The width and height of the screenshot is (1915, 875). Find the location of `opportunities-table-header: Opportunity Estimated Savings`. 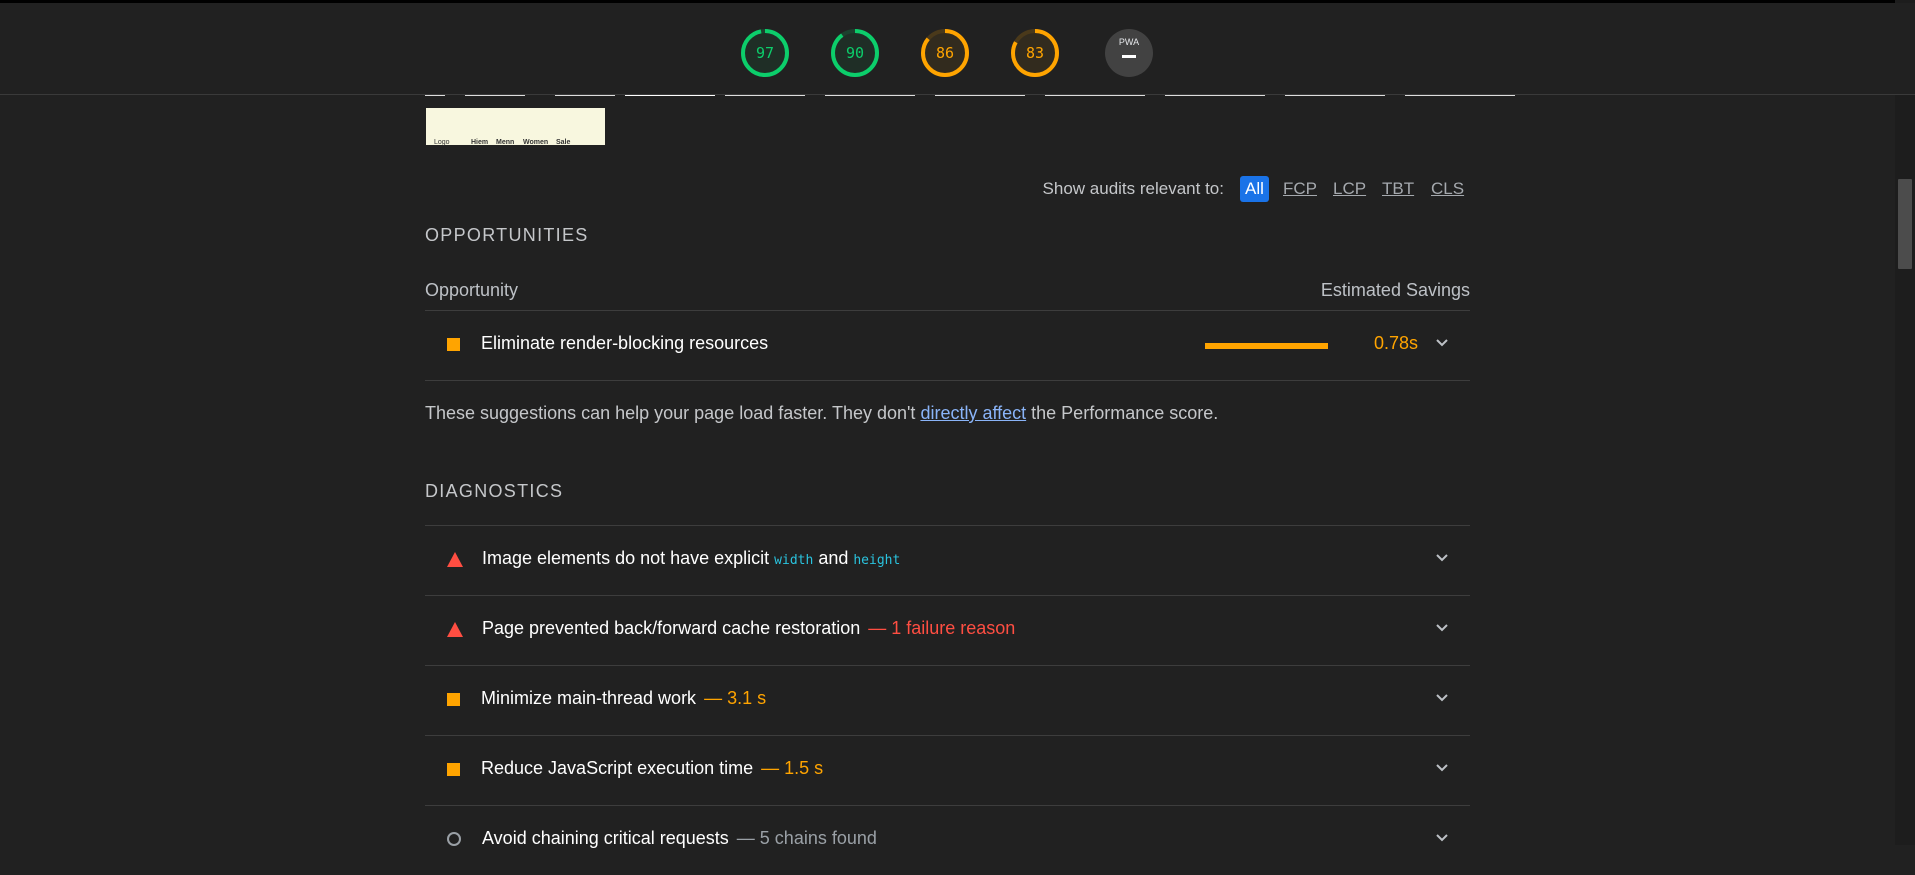

opportunities-table-header: Opportunity Estimated Savings is located at coordinates (947, 294).